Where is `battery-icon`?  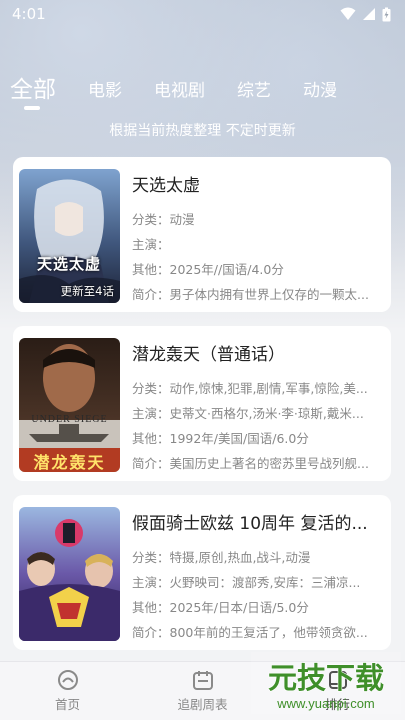 battery-icon is located at coordinates (386, 14).